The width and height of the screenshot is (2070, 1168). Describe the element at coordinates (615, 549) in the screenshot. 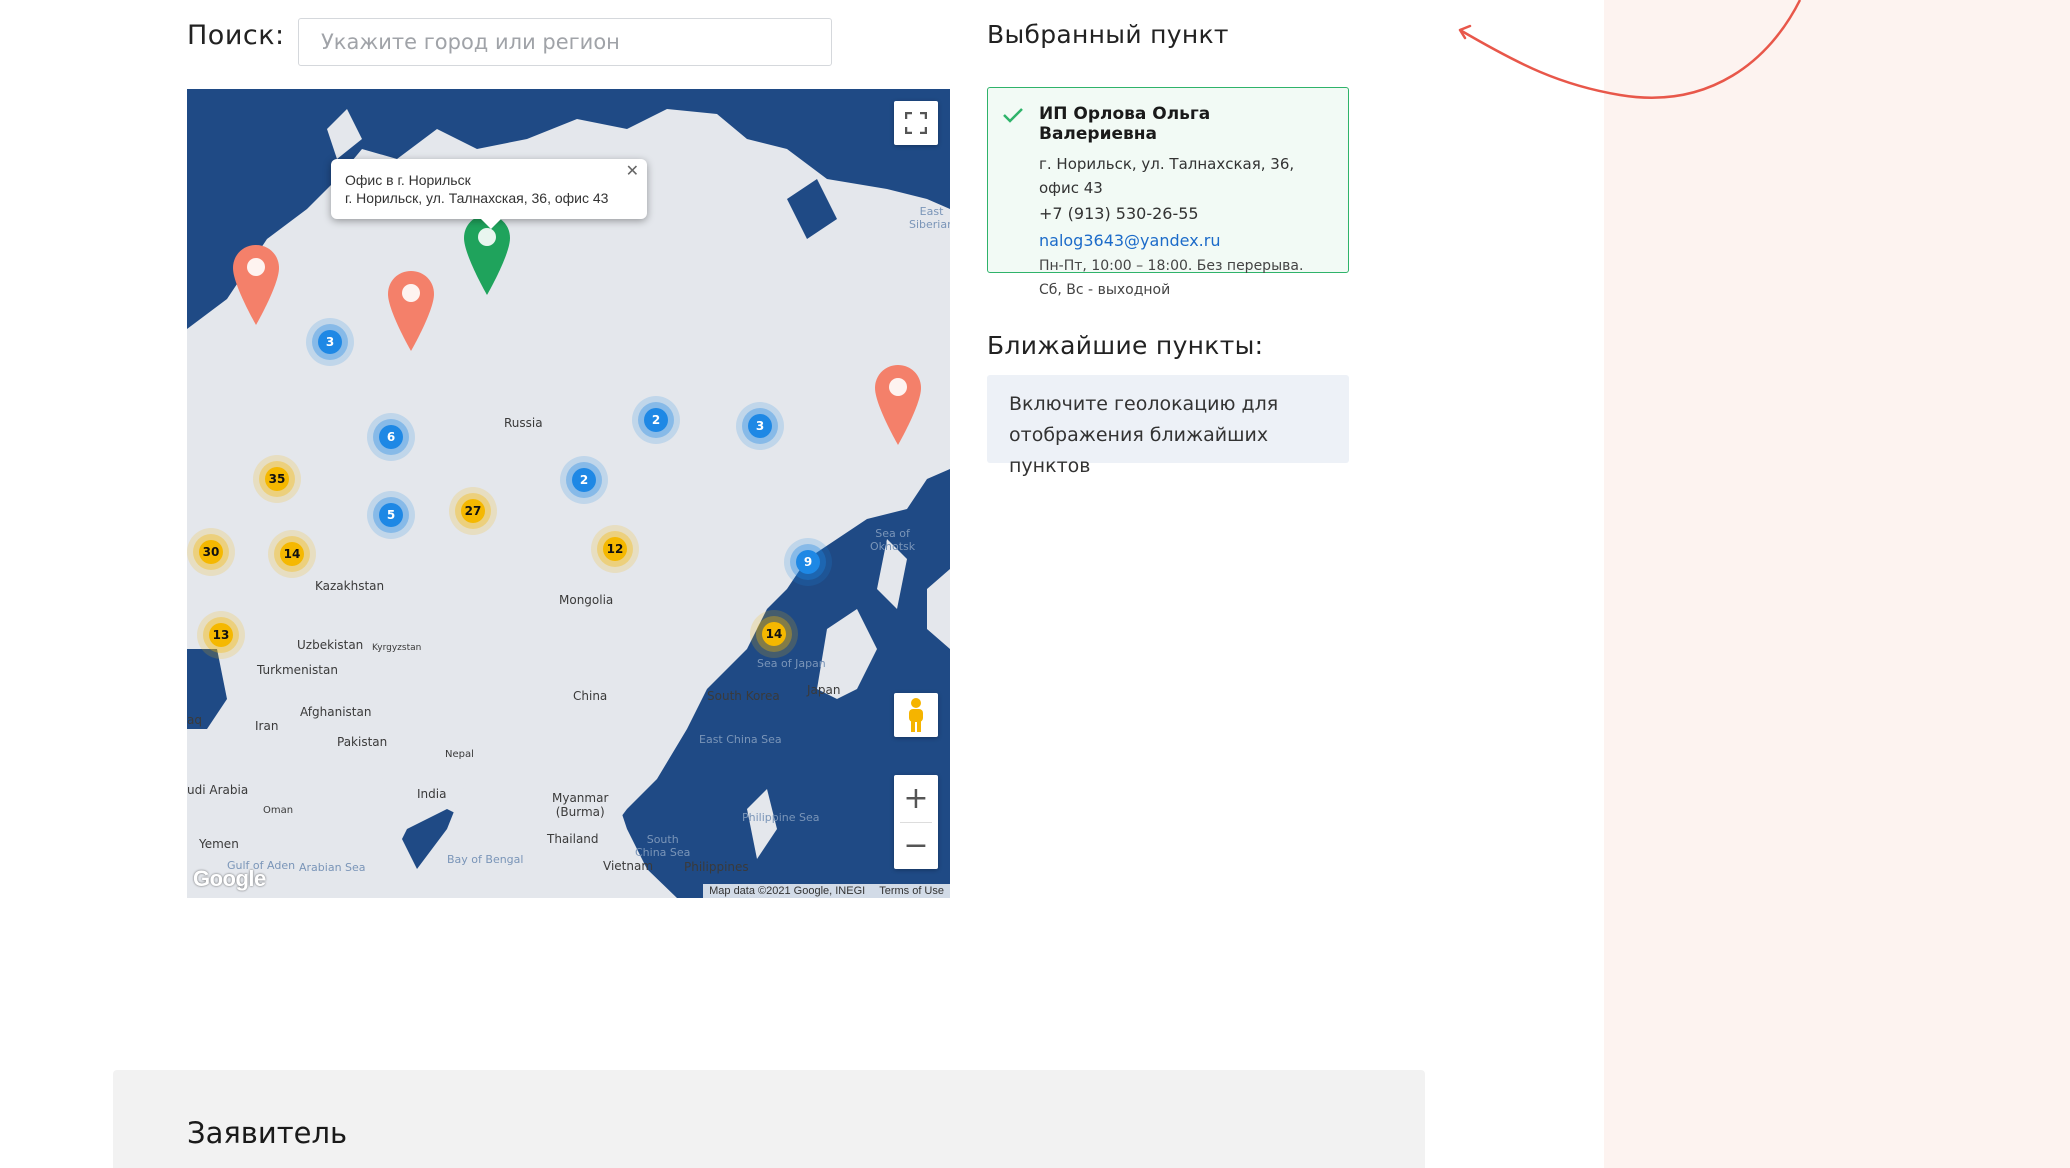

I see `cluster-marker: 12` at that location.